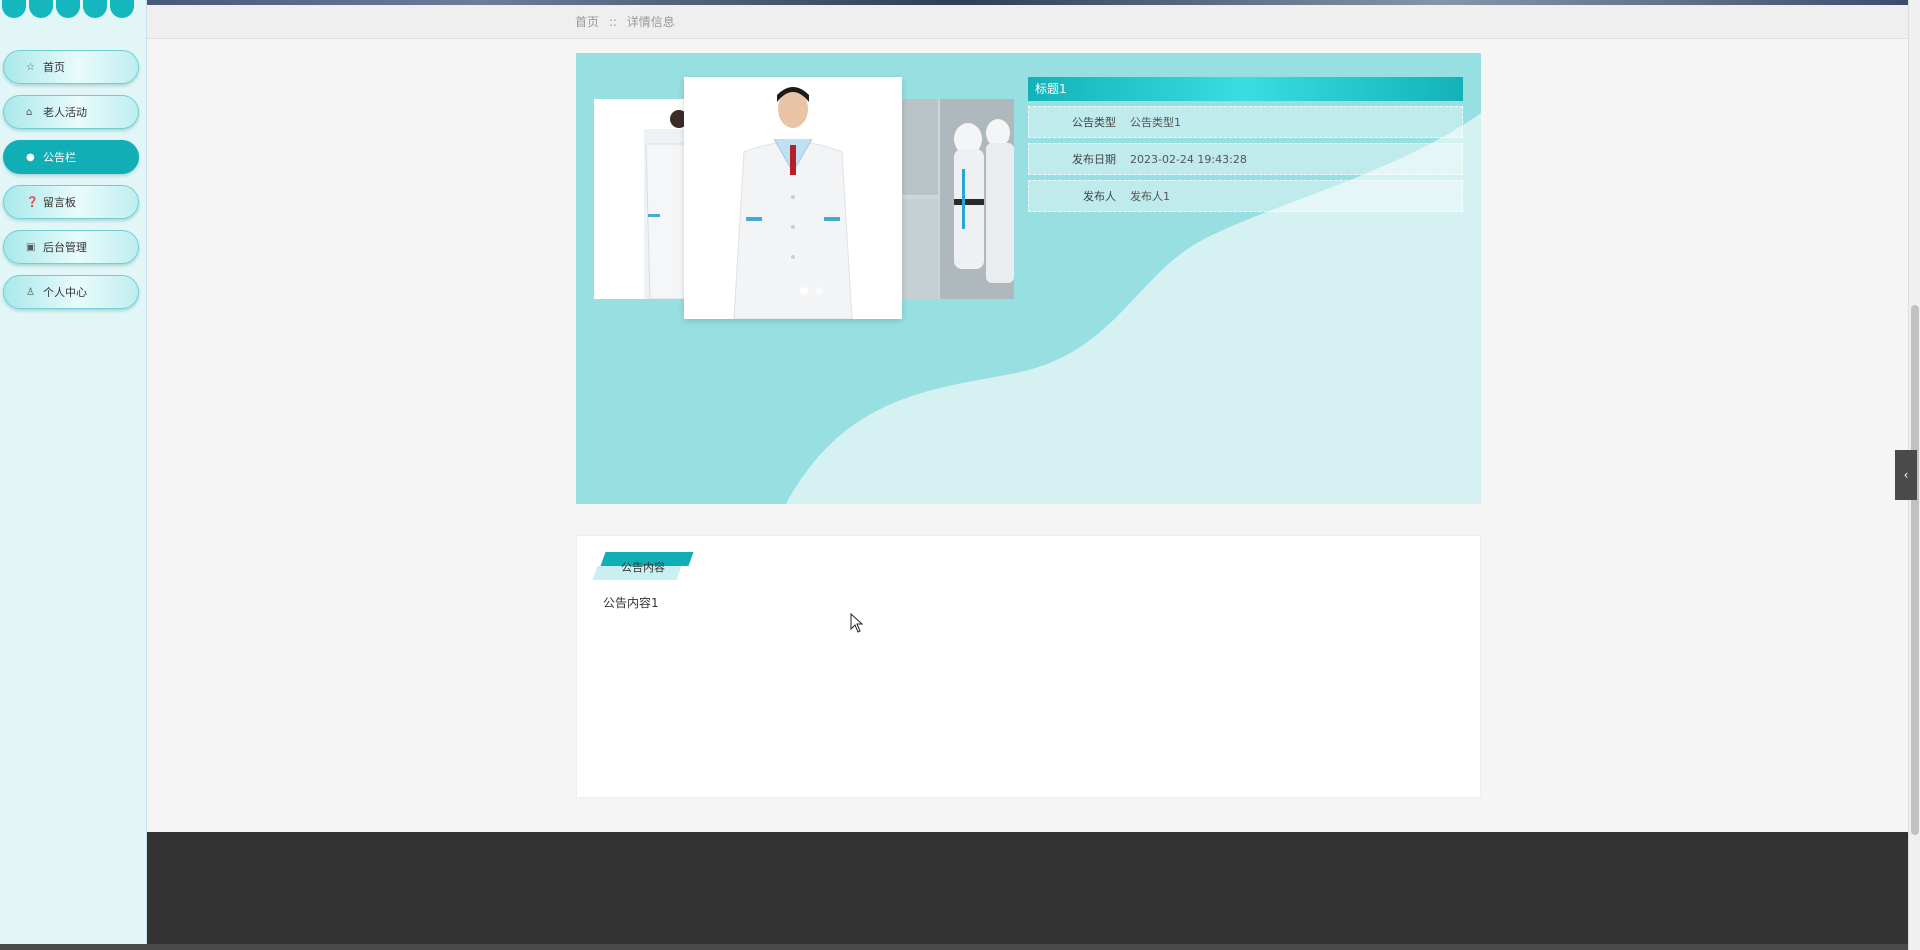 The width and height of the screenshot is (1920, 950). I want to click on detail-title: 标题1, so click(1245, 89).